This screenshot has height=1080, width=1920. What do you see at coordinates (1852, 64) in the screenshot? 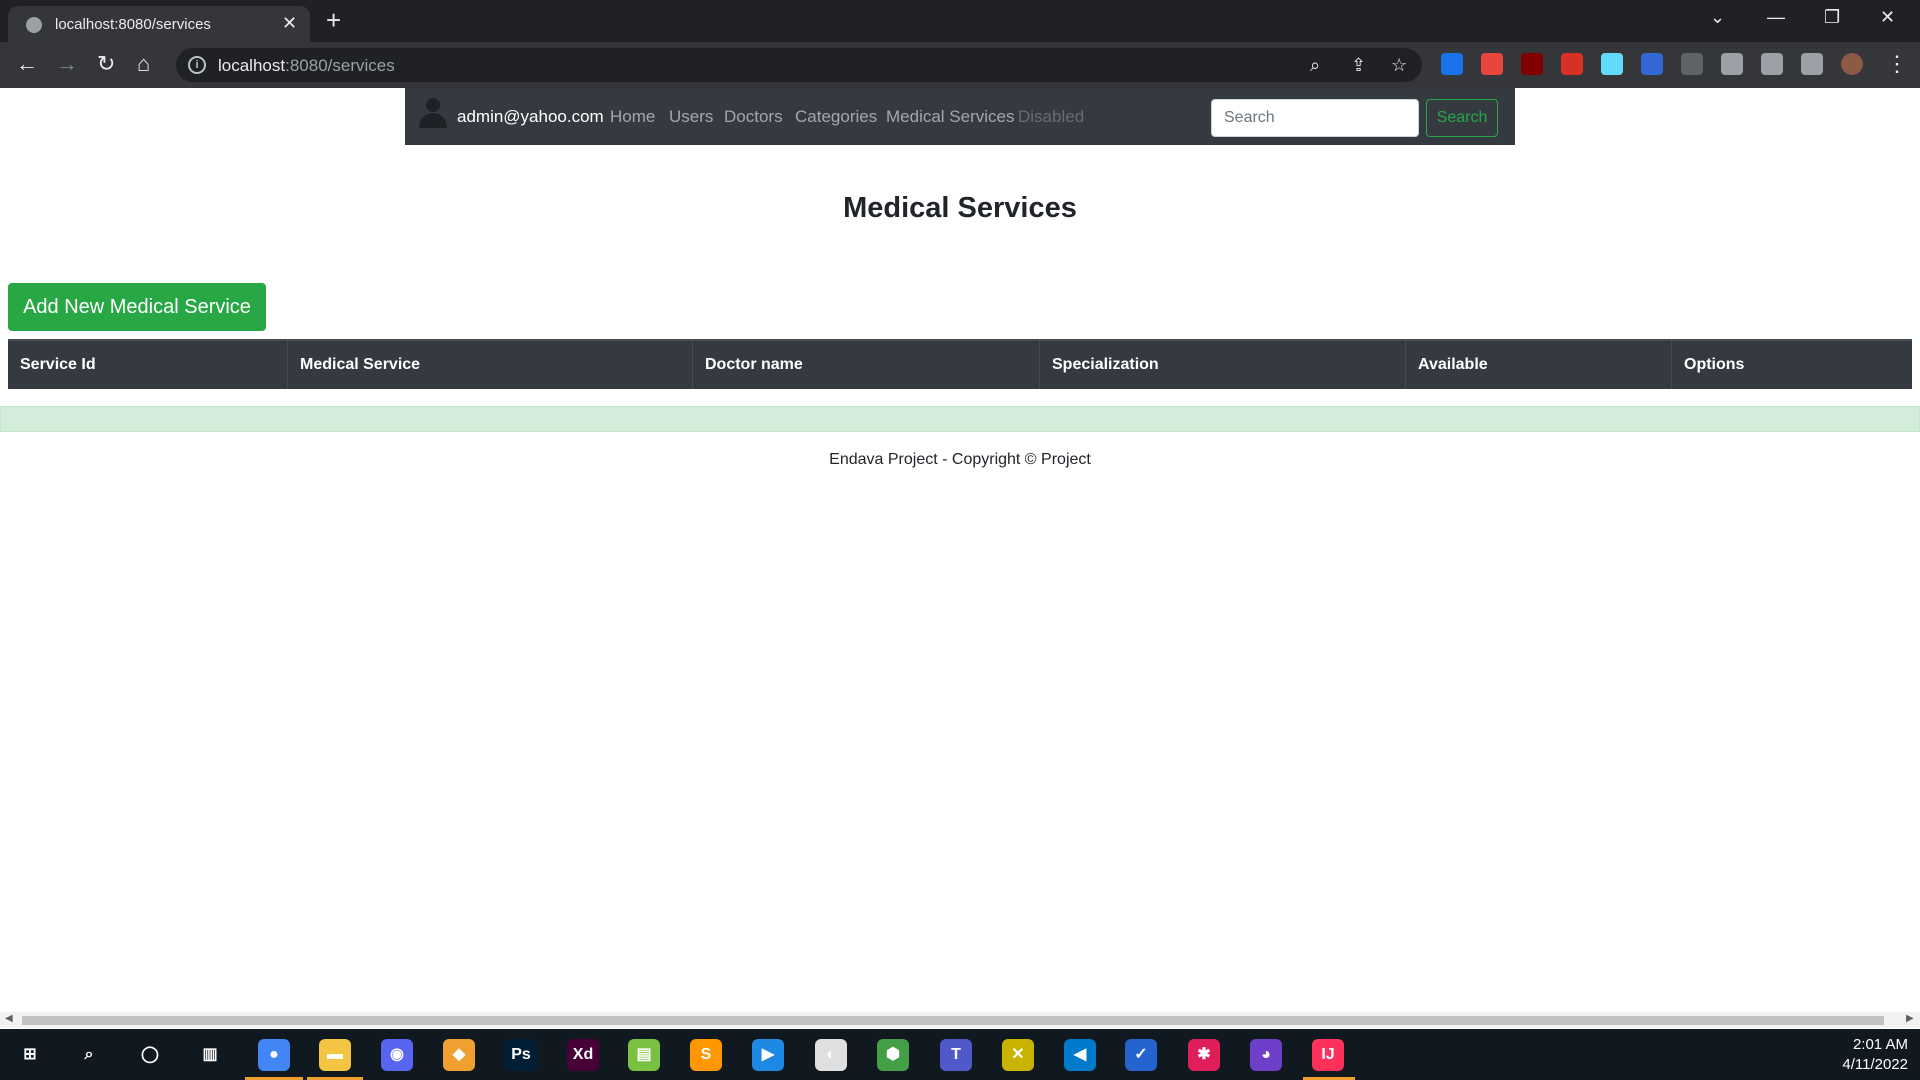
I see `profile-avatar` at bounding box center [1852, 64].